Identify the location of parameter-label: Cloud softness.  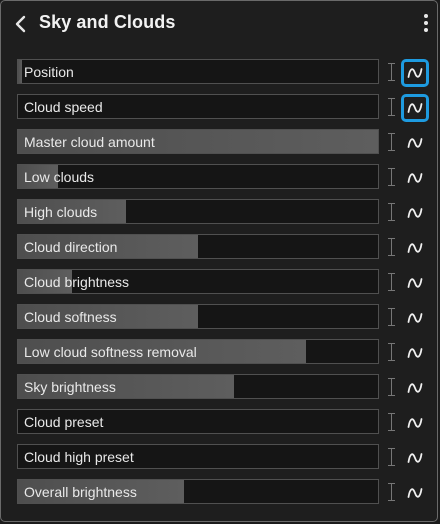
(70, 317).